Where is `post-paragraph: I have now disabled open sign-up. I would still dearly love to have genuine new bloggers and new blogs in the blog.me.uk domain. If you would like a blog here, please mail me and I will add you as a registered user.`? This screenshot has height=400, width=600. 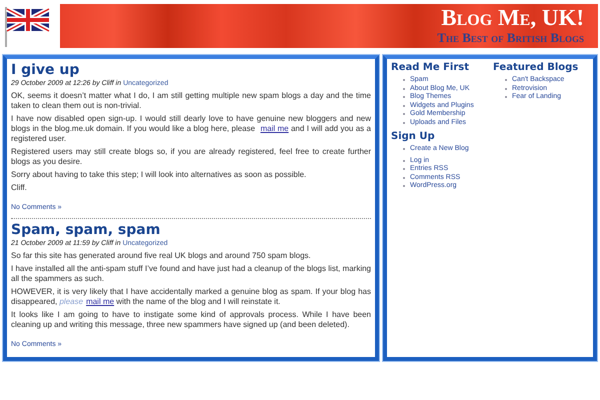
post-paragraph: I have now disabled open sign-up. I would still dearly love to have genuine new bloggers and new blogs in the blog.me.uk domain. If you would like a blog here, please mail me and I will add you as a registered user. is located at coordinates (191, 129).